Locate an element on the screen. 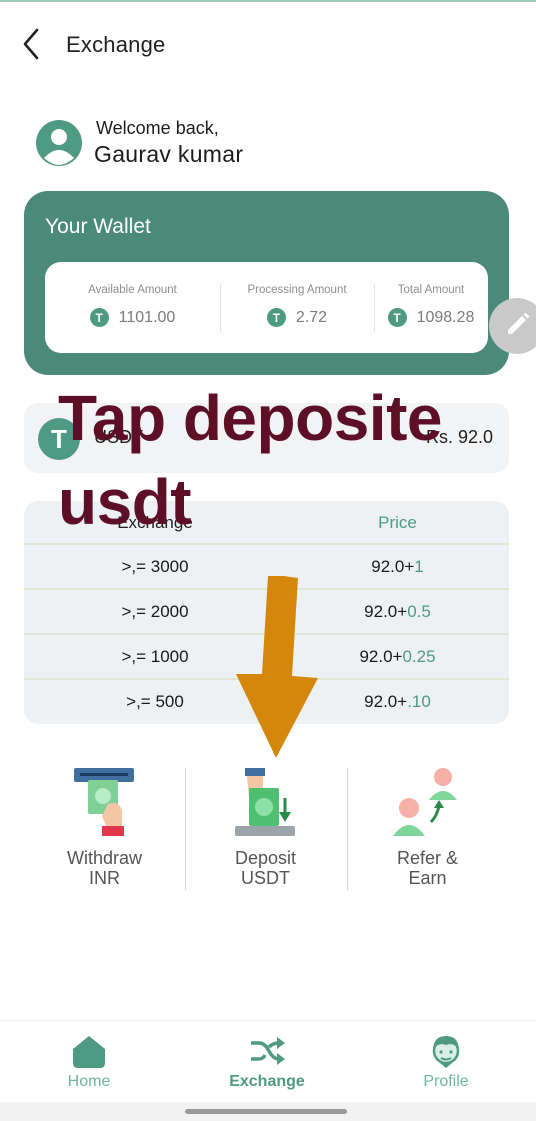 The height and width of the screenshot is (1121, 536). available-amount-label: Available Amount is located at coordinates (132, 290).